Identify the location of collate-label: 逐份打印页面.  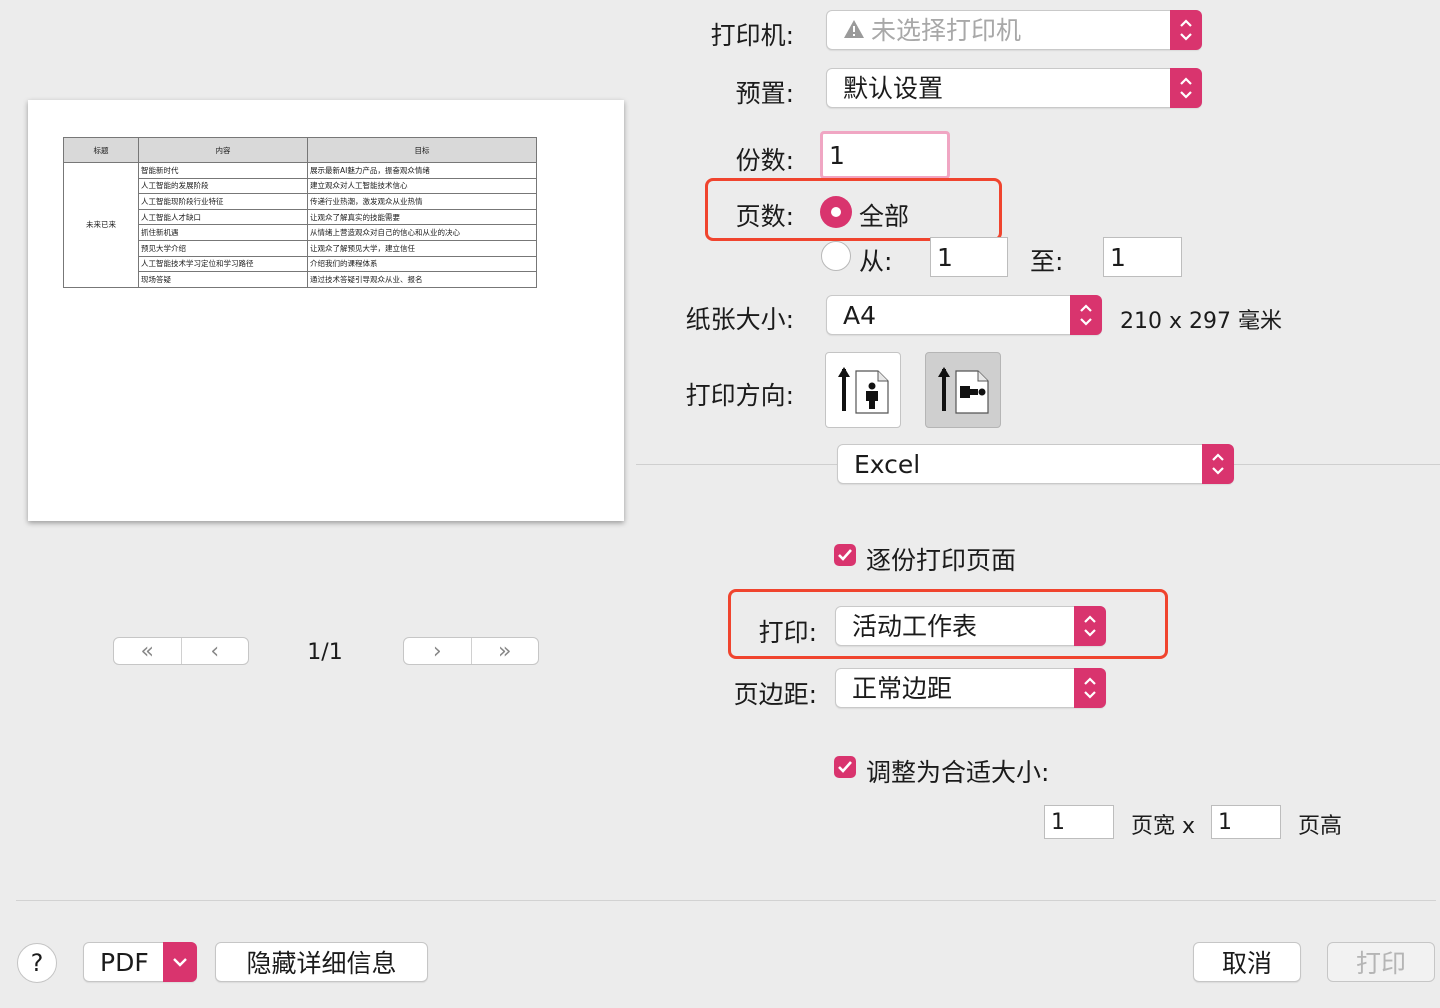
(941, 560).